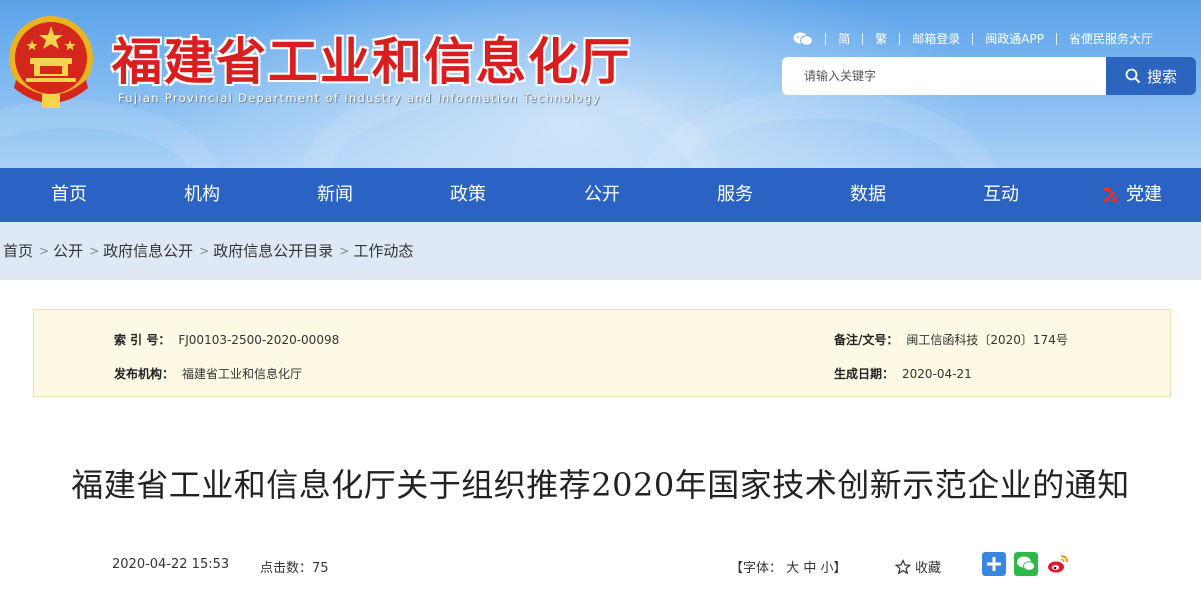 Image resolution: width=1201 pixels, height=593 pixels. Describe the element at coordinates (973, 38) in the screenshot. I see `top-links: 简 繁 邮箱登录 闽政通APP 省便民服务大厅` at that location.